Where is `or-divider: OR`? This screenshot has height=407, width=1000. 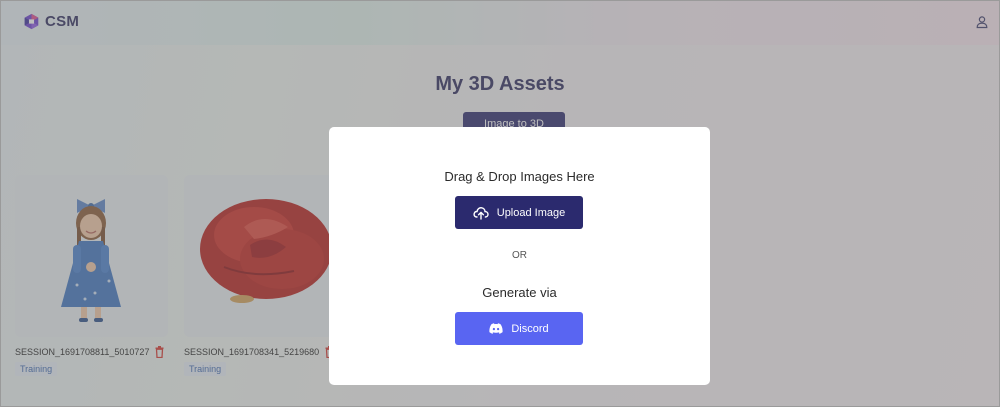
or-divider: OR is located at coordinates (519, 255).